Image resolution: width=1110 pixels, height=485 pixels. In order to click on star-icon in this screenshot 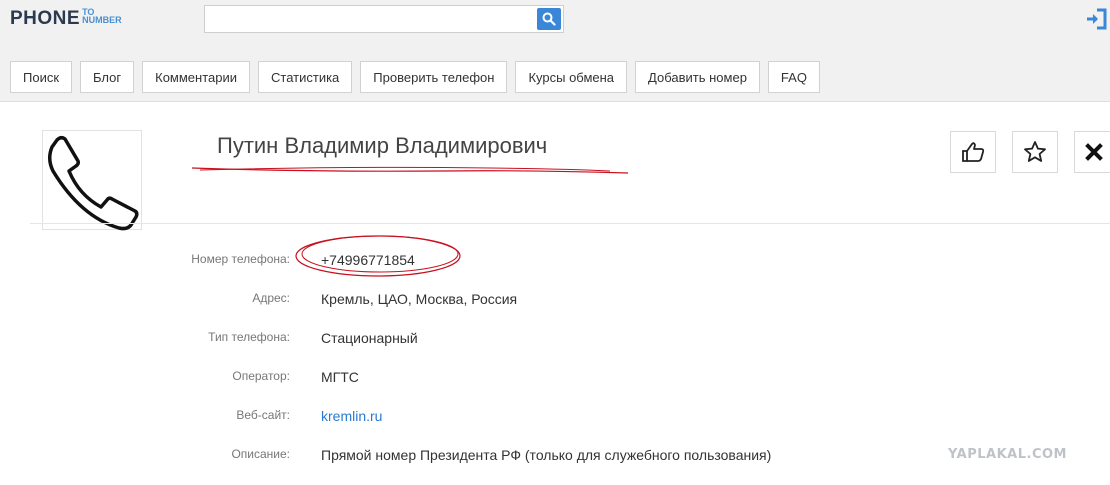, I will do `click(1035, 151)`.